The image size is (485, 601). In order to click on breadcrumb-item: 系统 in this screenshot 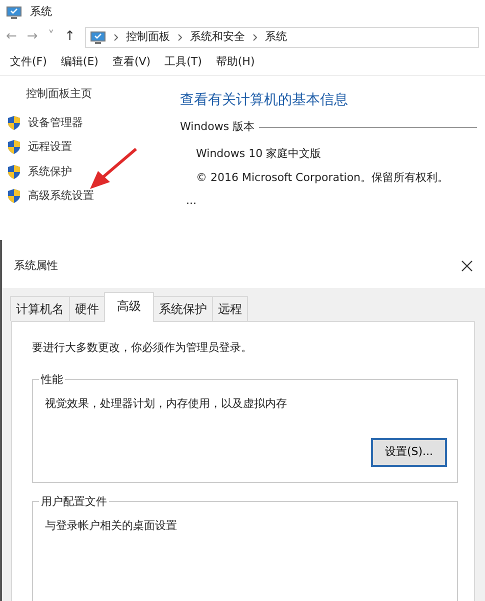, I will do `click(276, 37)`.